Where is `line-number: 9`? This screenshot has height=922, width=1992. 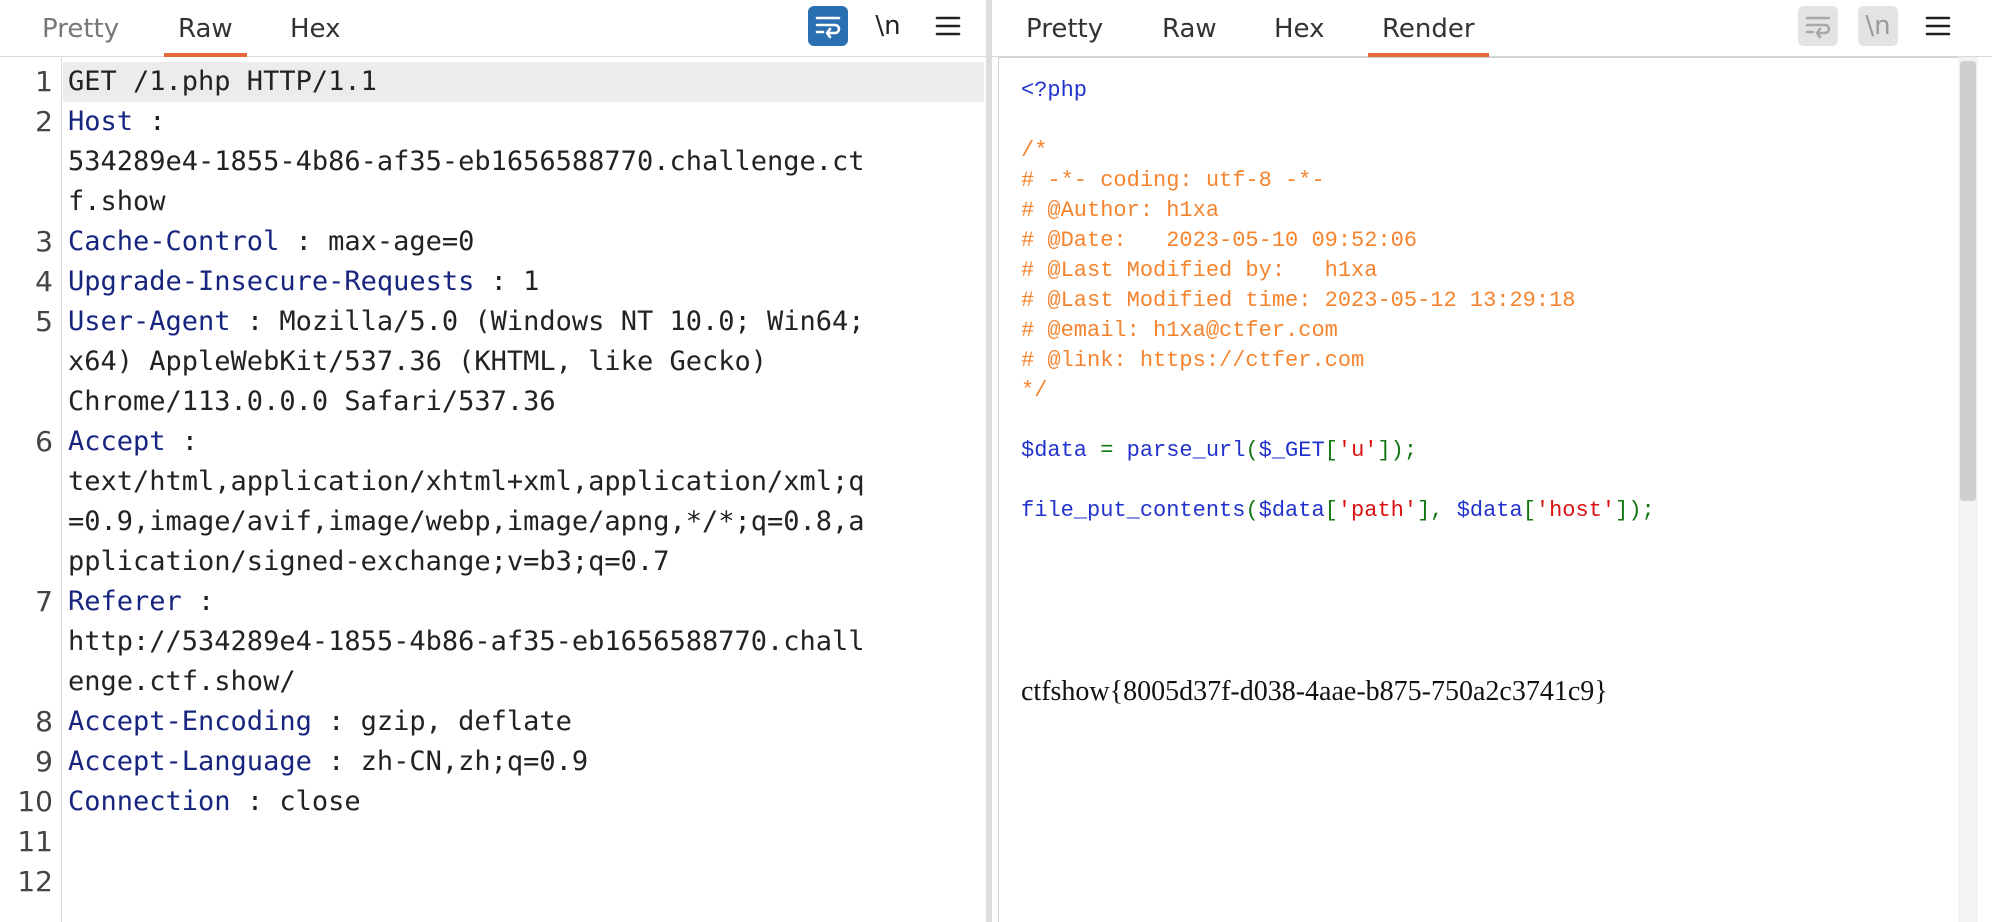 line-number: 9 is located at coordinates (44, 761).